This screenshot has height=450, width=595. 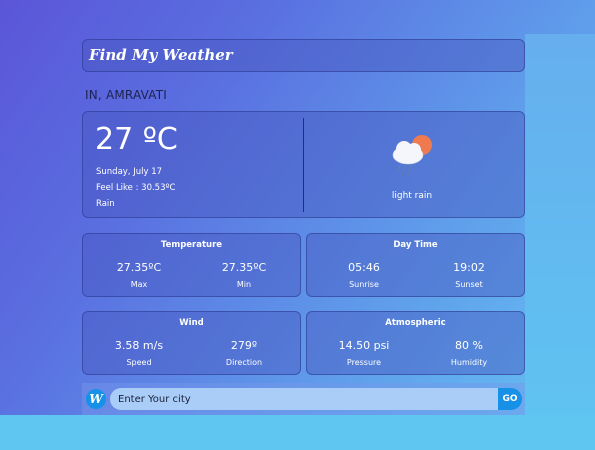 I want to click on page-background-right, so click(x=560, y=224).